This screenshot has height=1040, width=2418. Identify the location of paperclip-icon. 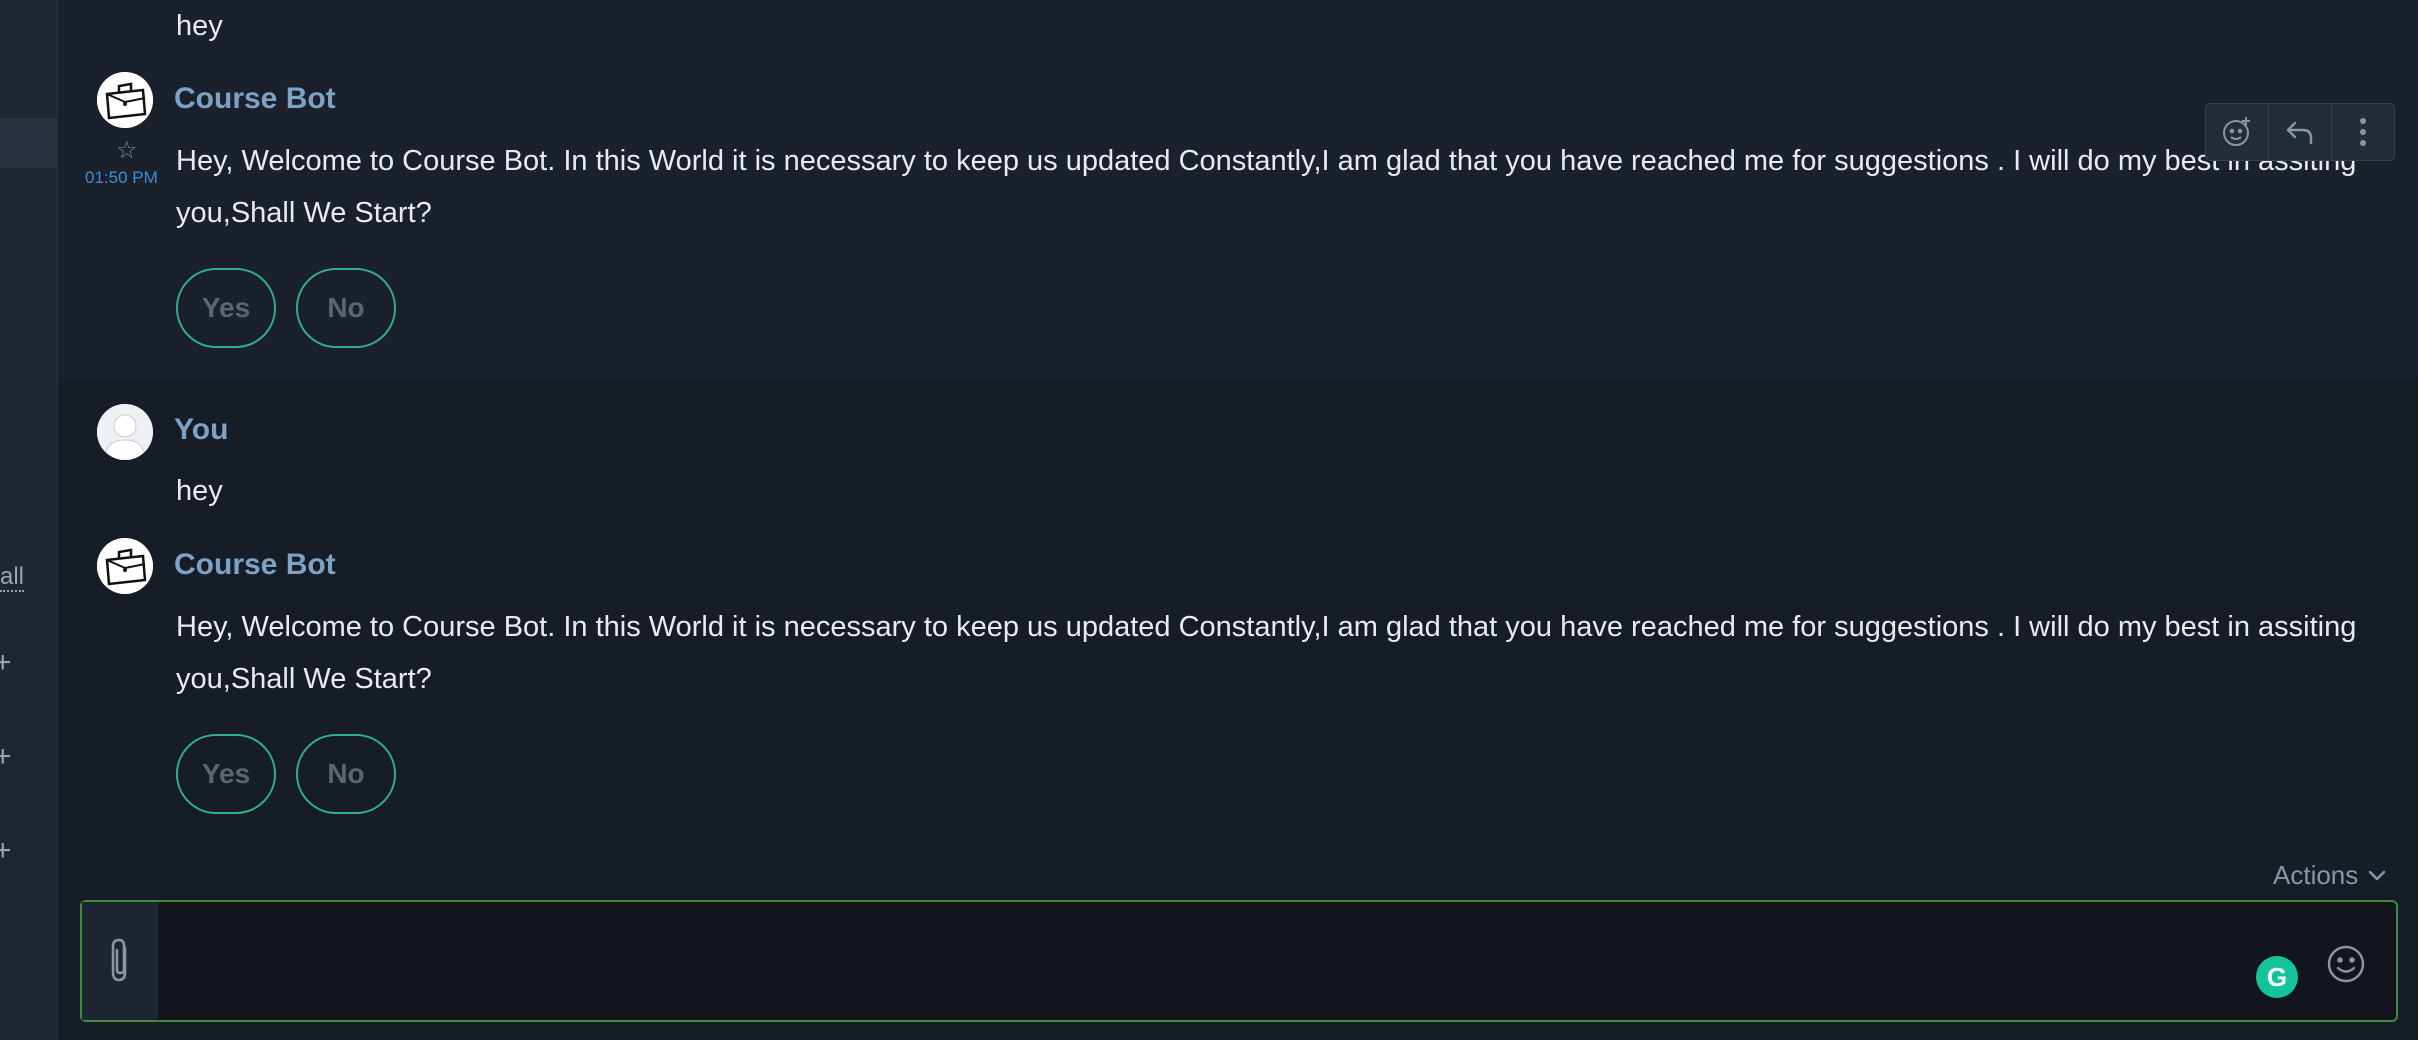
(120, 961).